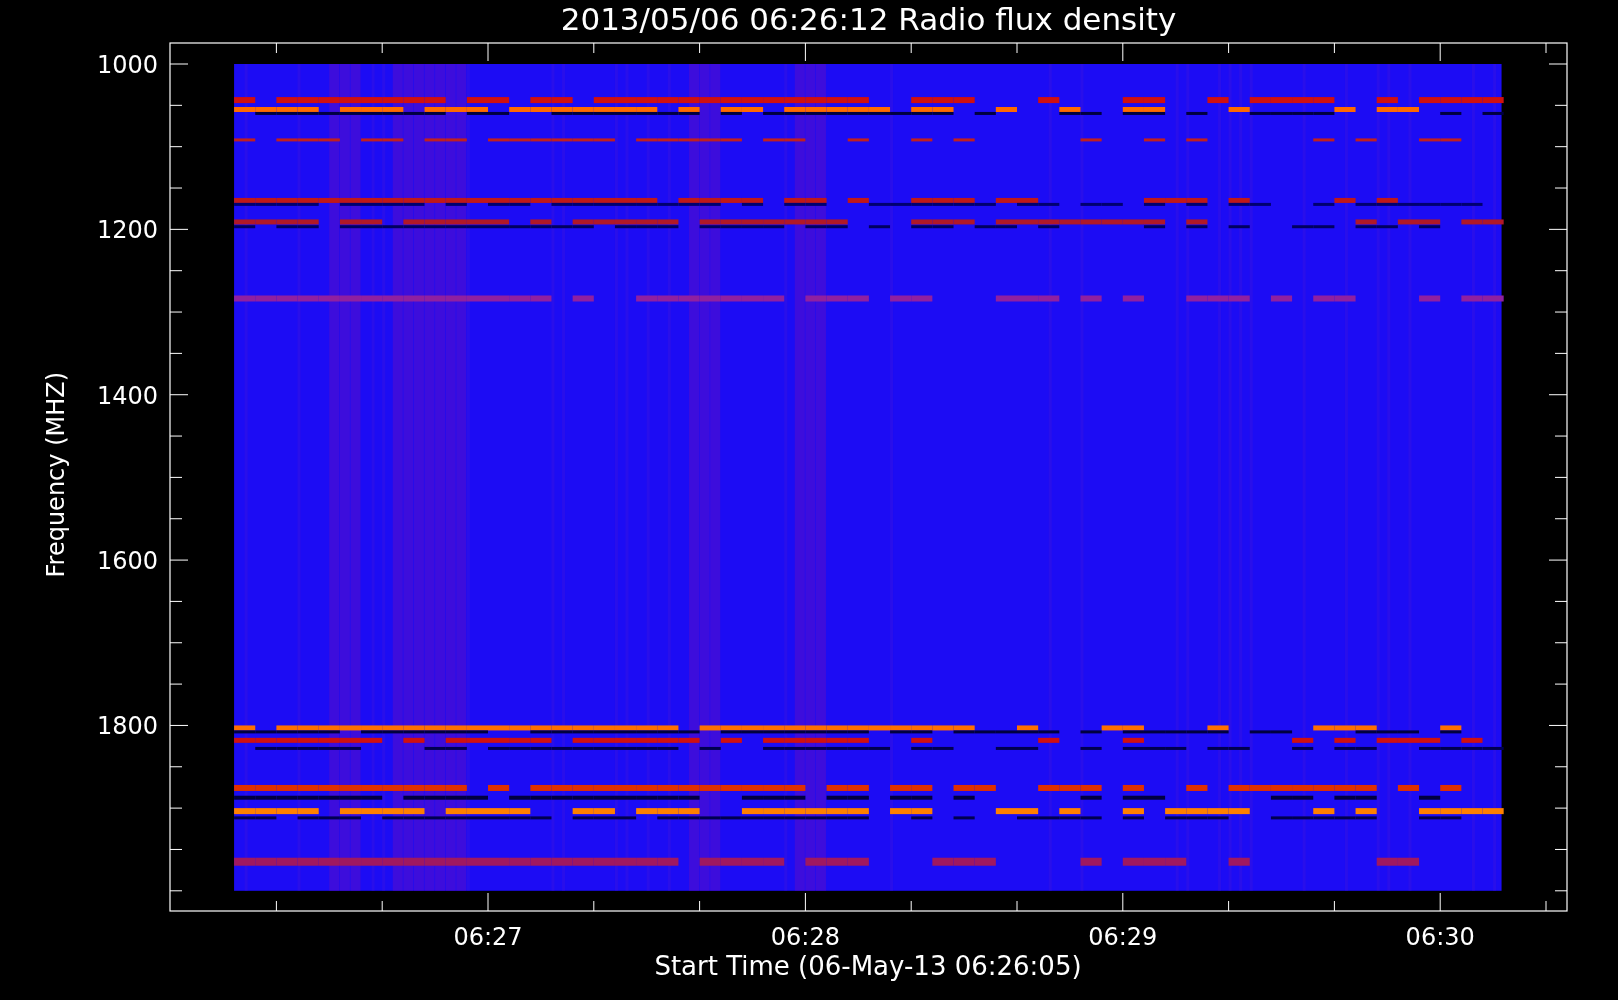 The image size is (1618, 1000). What do you see at coordinates (56, 474) in the screenshot?
I see `y-axis-label: Frequency (MHZ)` at bounding box center [56, 474].